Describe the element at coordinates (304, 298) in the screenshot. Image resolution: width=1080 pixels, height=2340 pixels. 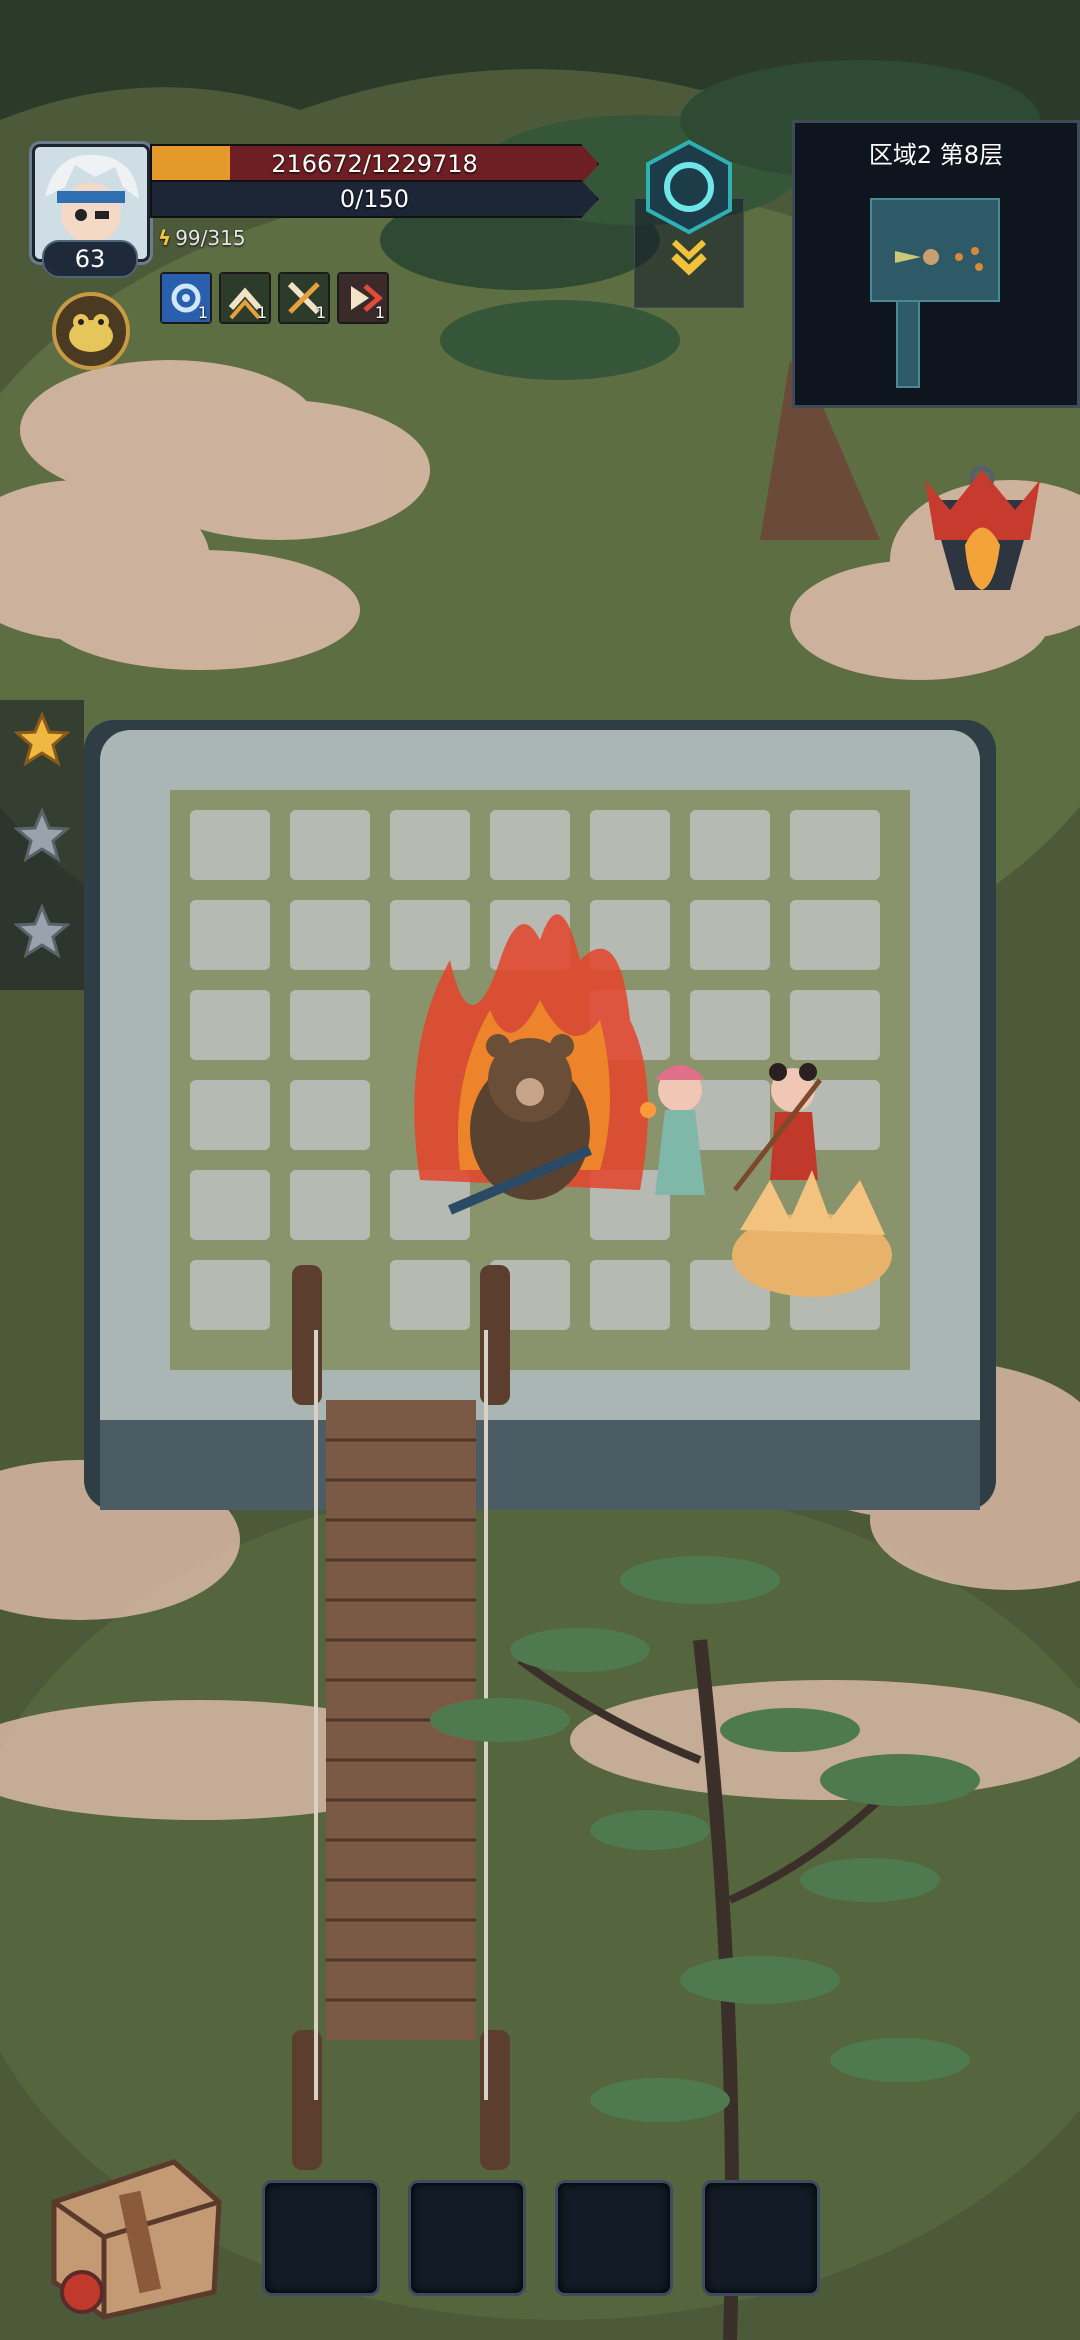
I see `skill-slot-3: 1` at that location.